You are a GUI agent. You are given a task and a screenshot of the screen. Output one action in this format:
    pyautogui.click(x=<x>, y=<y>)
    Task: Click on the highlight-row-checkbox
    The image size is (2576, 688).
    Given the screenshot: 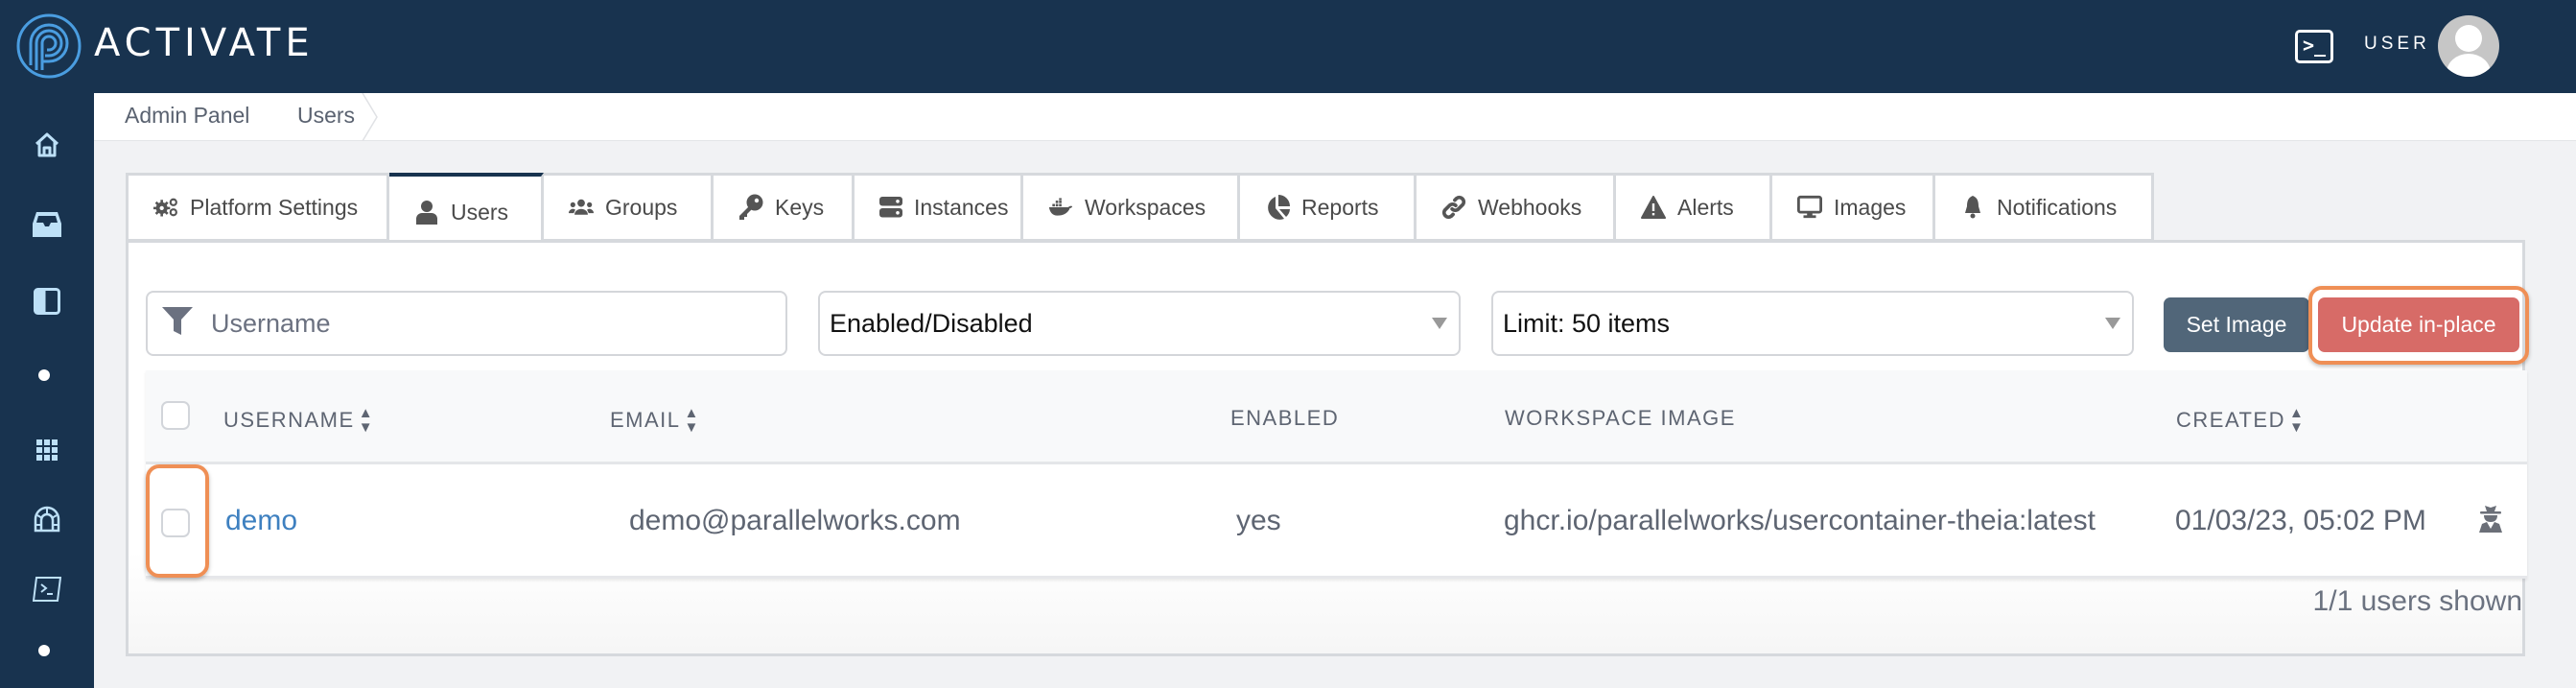 What is the action you would take?
    pyautogui.click(x=177, y=521)
    